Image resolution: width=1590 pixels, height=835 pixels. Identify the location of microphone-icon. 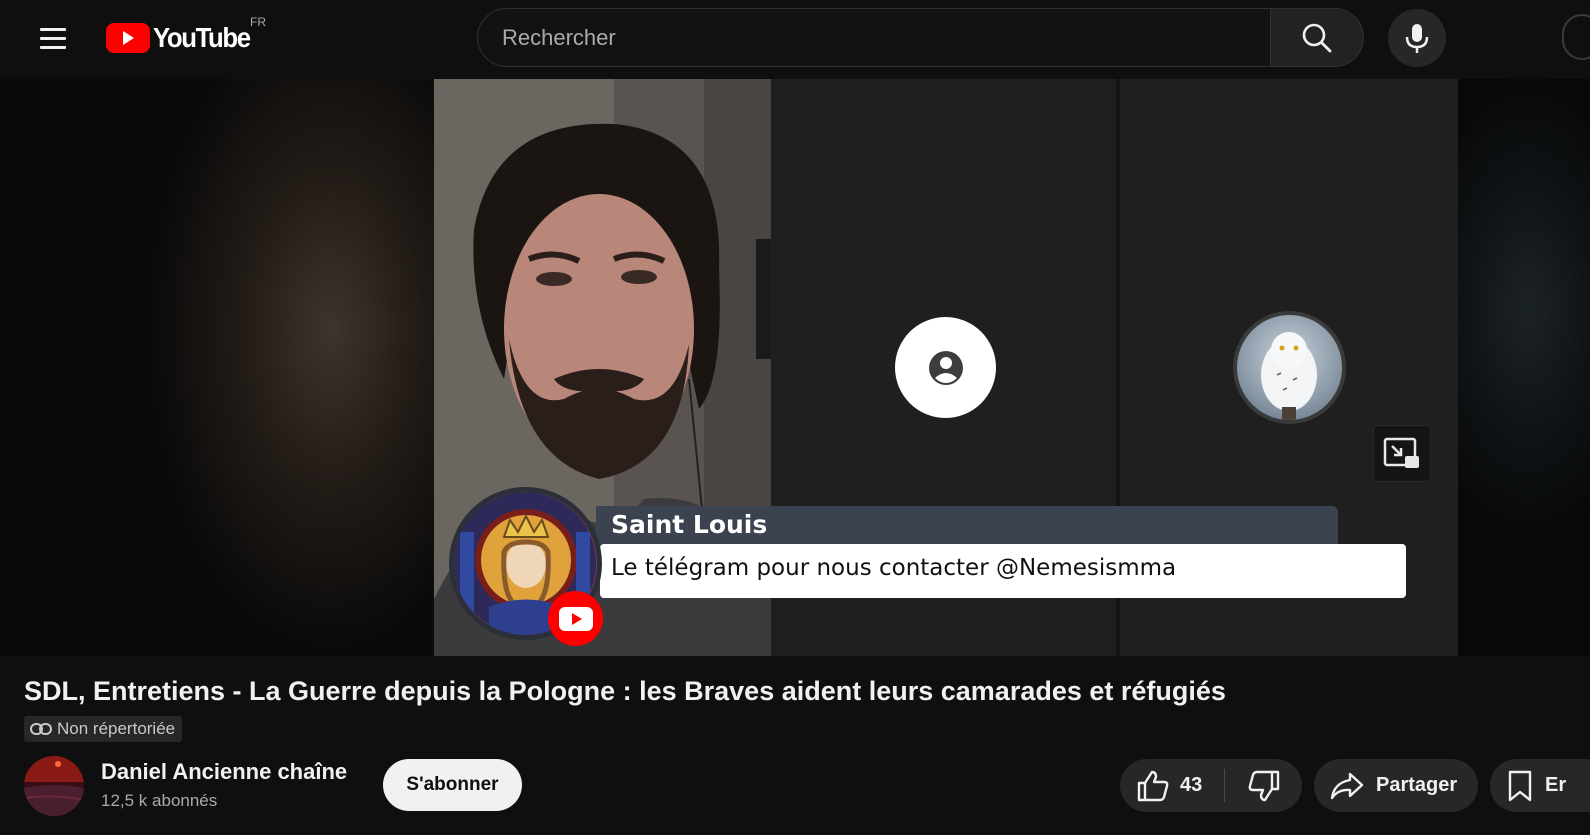
(1417, 38).